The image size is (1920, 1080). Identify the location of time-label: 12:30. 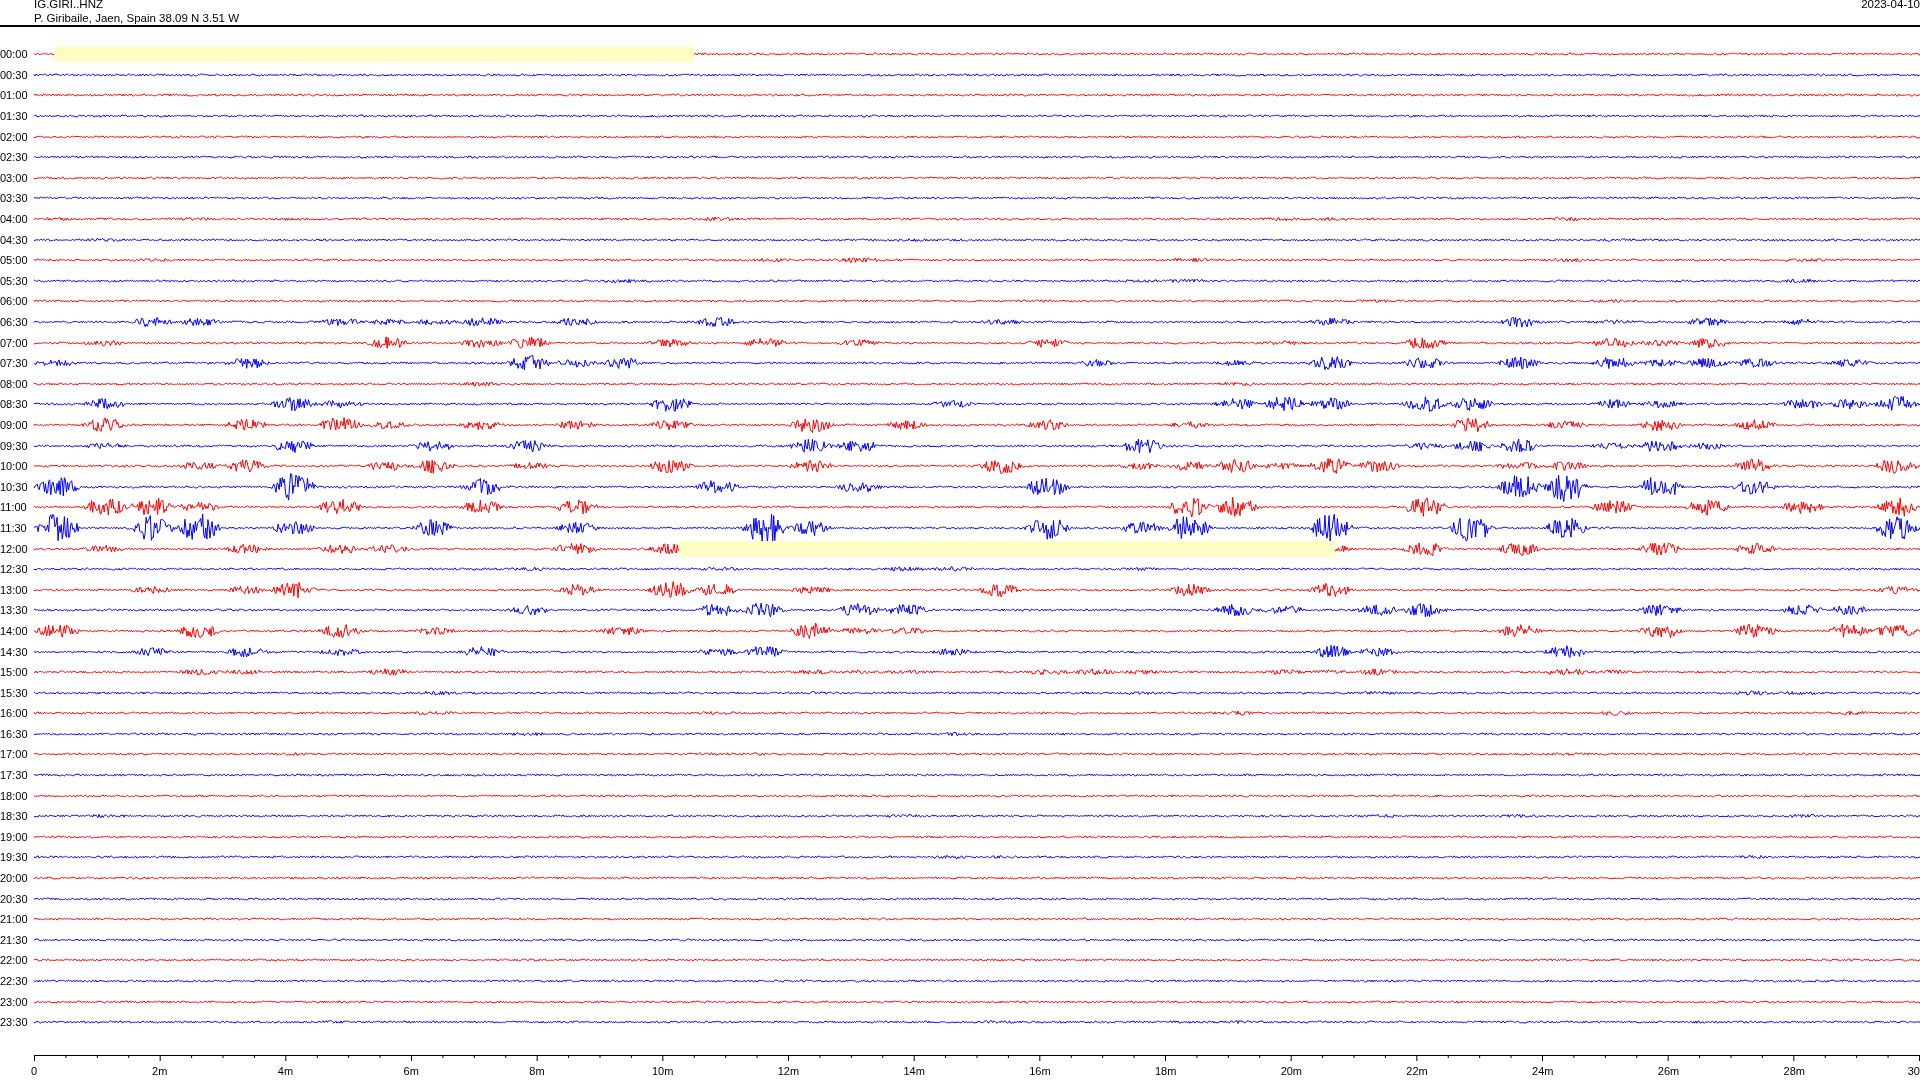
(14, 569).